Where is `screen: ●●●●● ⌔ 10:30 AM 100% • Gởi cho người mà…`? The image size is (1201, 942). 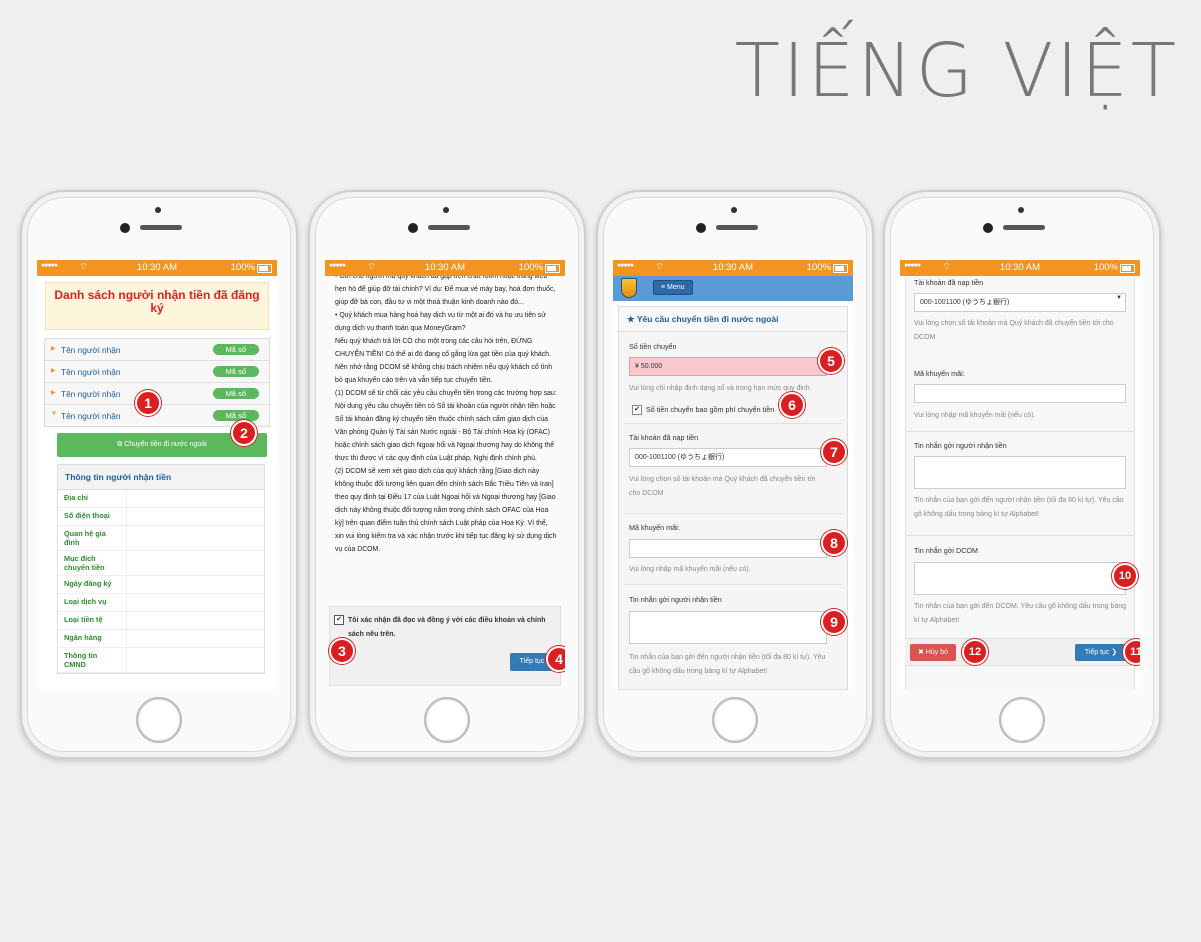
screen: ●●●●● ⌔ 10:30 AM 100% • Gởi cho người mà… is located at coordinates (445, 475).